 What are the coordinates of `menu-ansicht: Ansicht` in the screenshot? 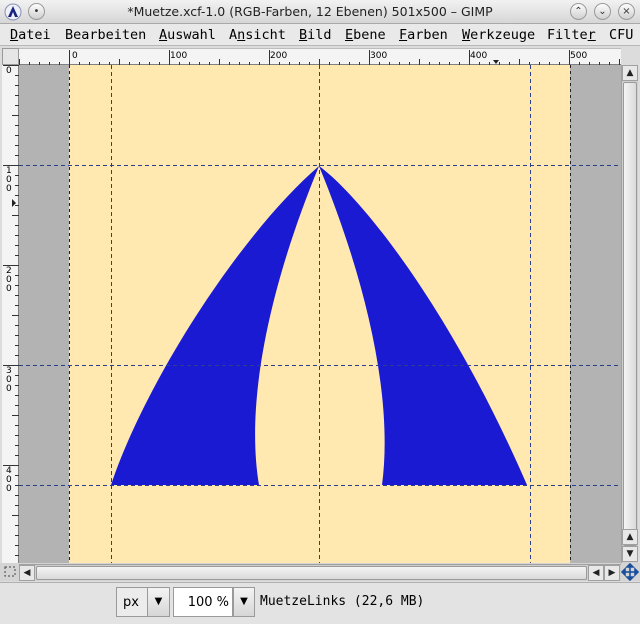 It's located at (257, 35).